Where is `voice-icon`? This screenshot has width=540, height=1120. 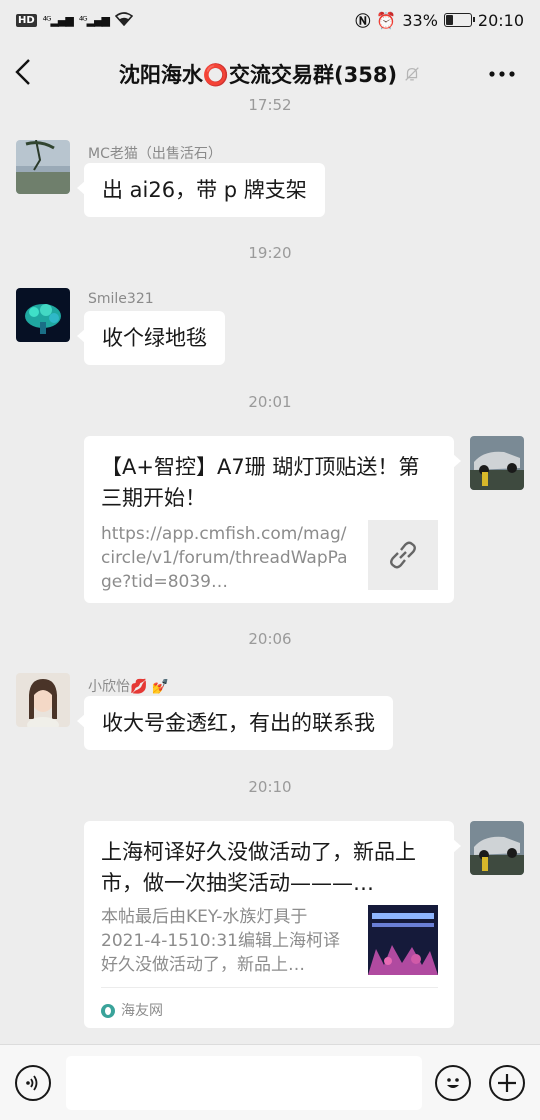
voice-icon is located at coordinates (32, 1083).